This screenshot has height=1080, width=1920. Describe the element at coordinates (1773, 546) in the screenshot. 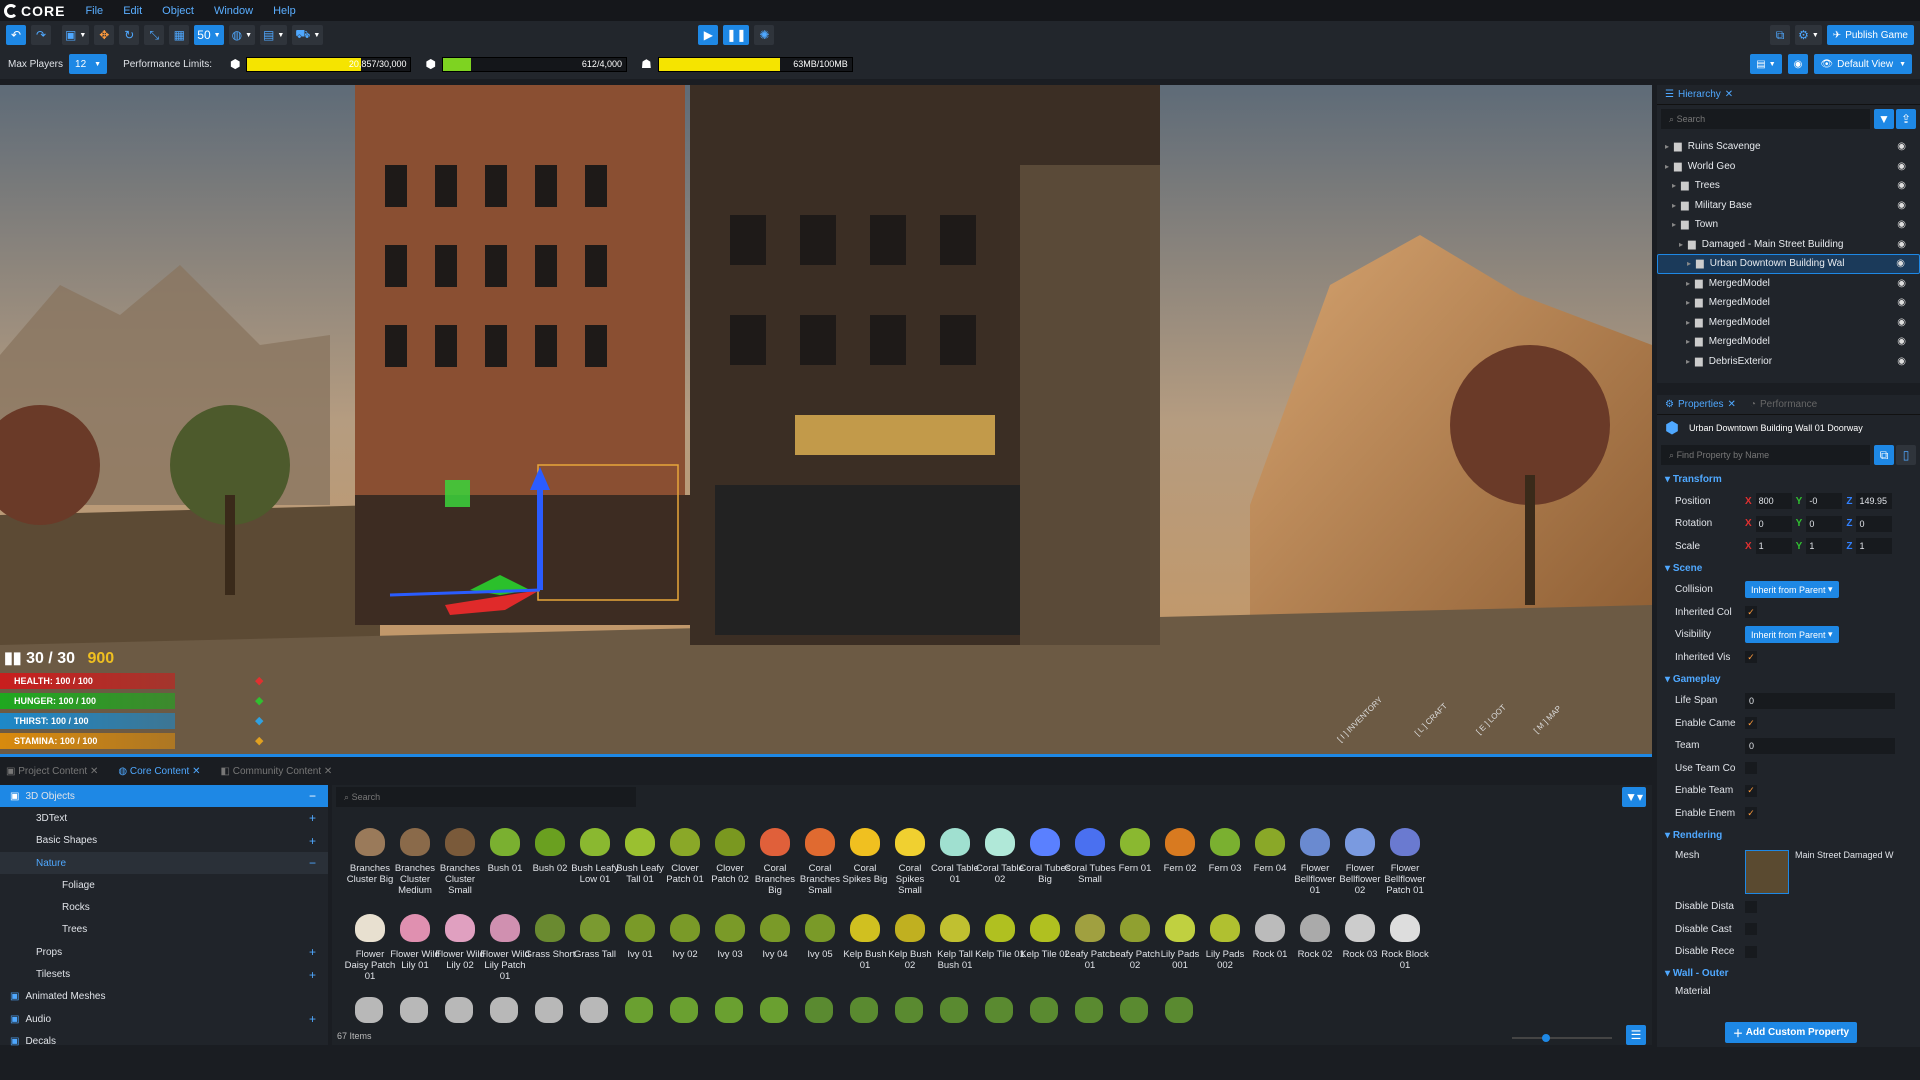

I see `scale-x: 1` at that location.